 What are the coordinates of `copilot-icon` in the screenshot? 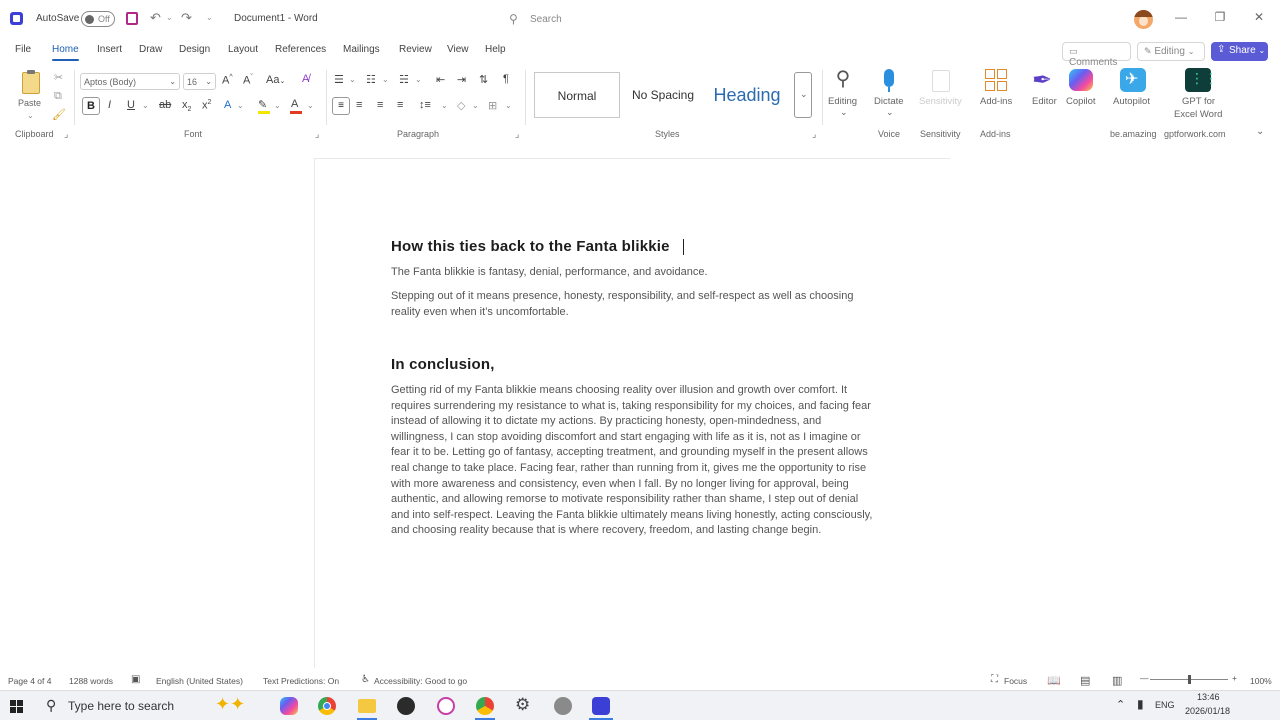 It's located at (1081, 80).